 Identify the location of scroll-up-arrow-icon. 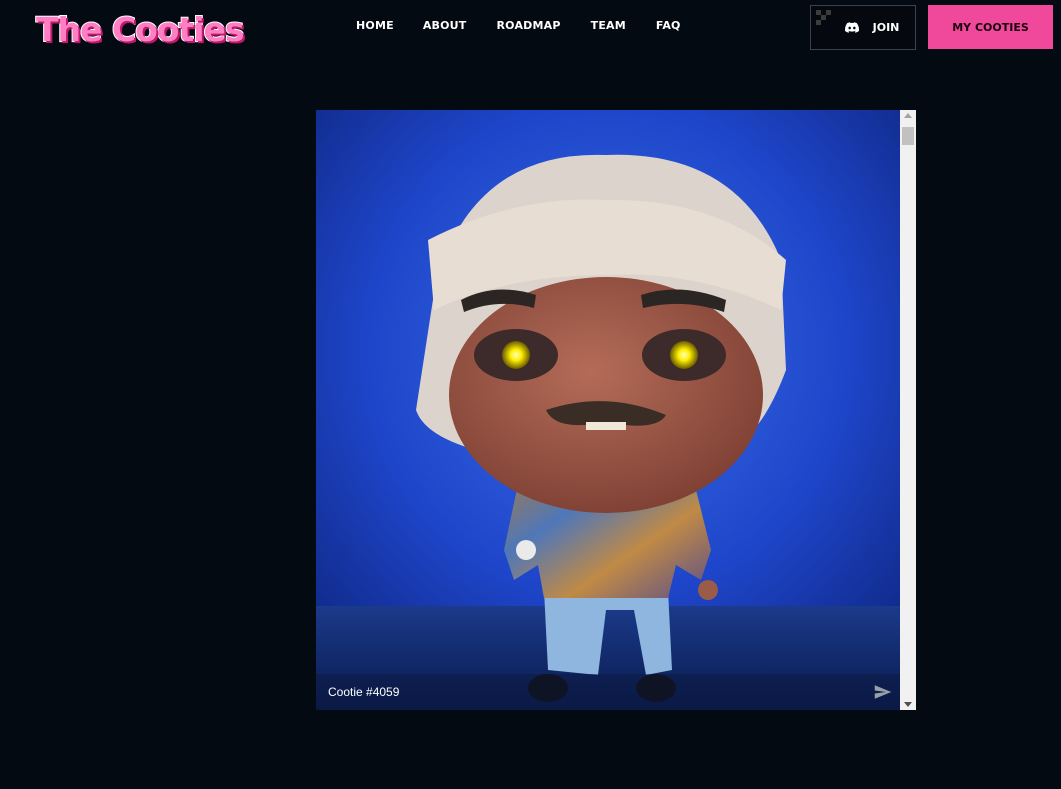
(908, 115).